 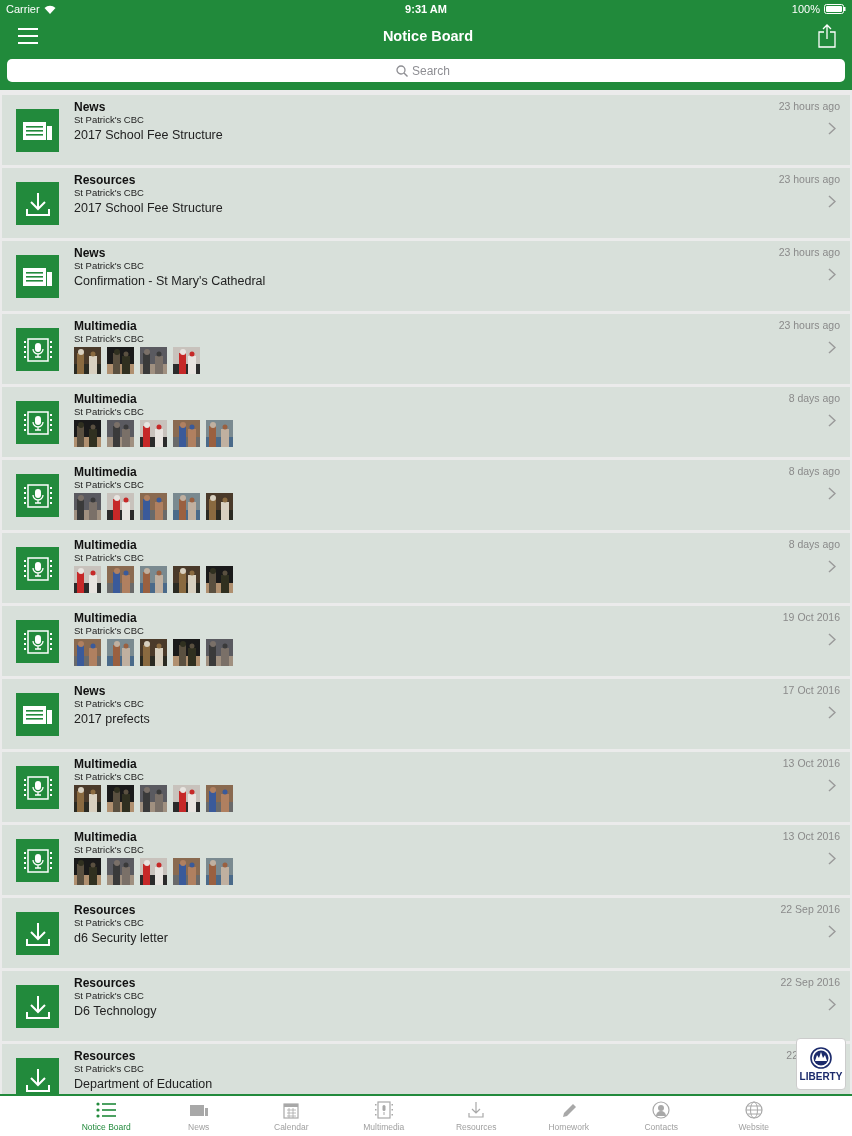 I want to click on logo-icon, so click(x=821, y=1057).